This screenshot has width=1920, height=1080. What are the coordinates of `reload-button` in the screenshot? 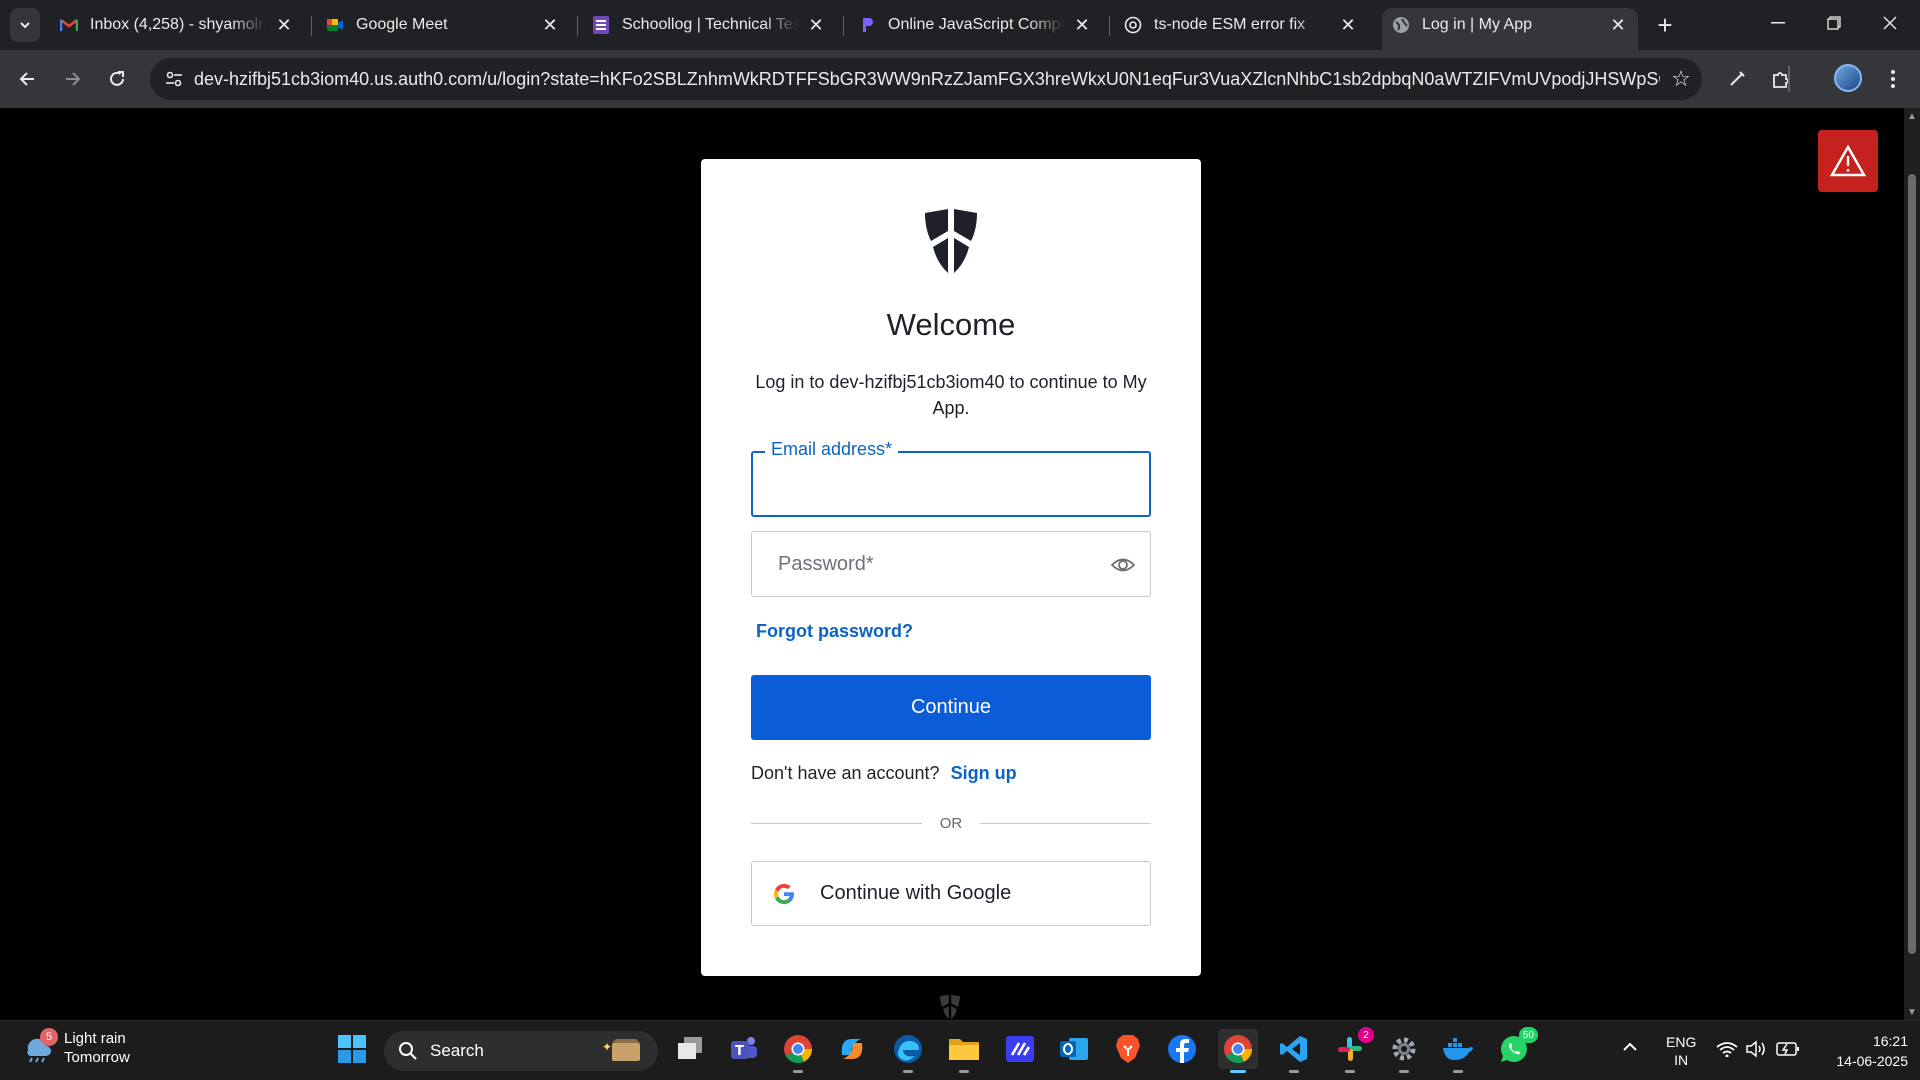 It's located at (117, 79).